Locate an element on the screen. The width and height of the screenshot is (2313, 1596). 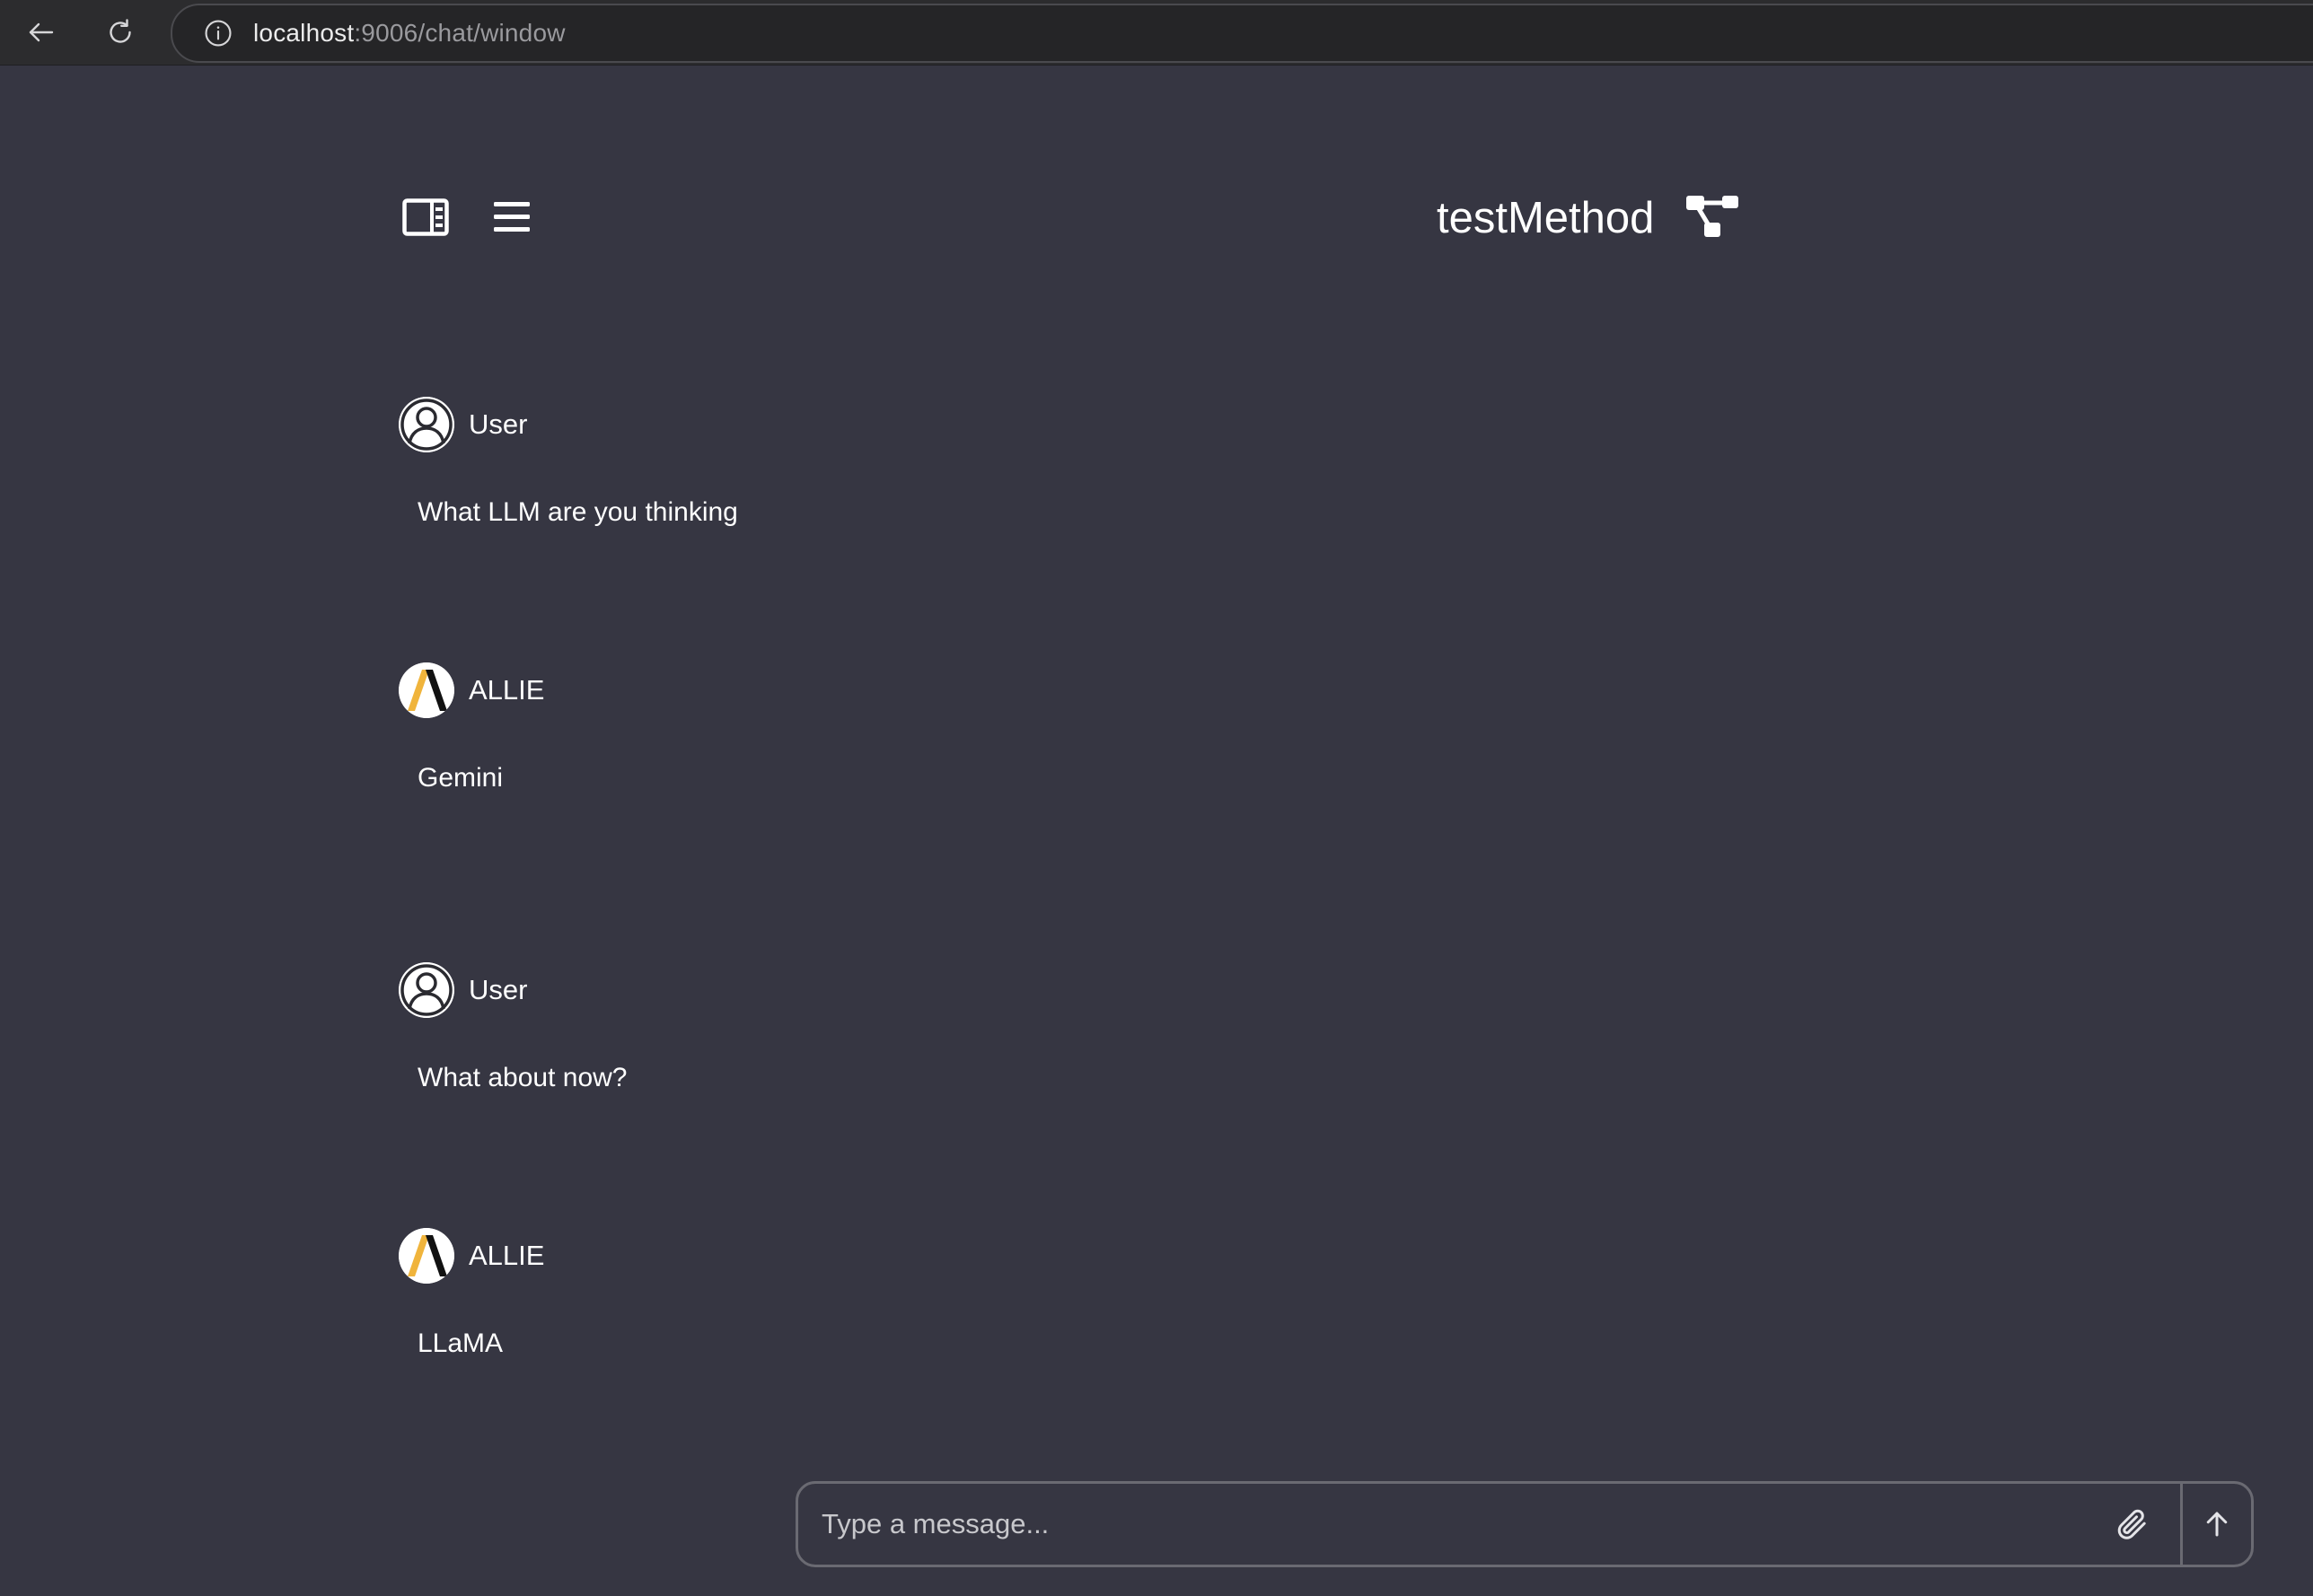
hamburger-menu-icon is located at coordinates (512, 217).